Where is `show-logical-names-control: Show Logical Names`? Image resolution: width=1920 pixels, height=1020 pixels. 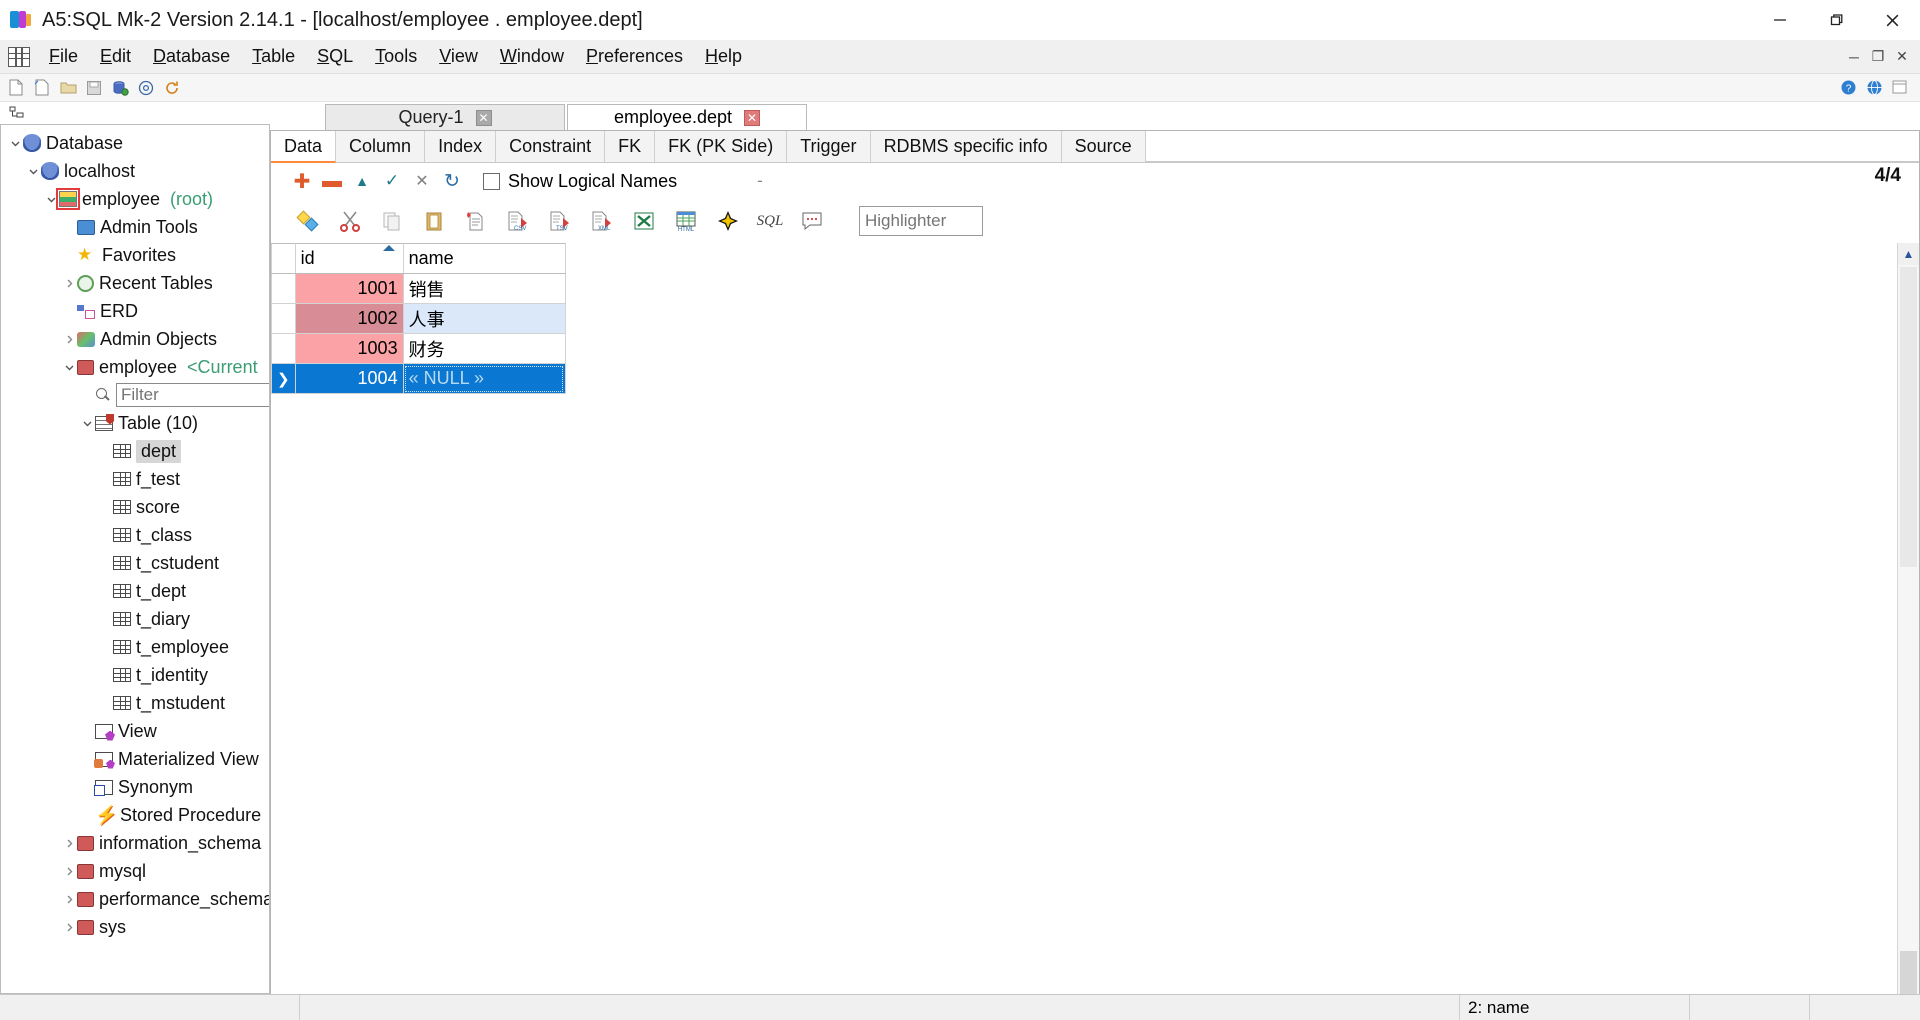 show-logical-names-control: Show Logical Names is located at coordinates (580, 181).